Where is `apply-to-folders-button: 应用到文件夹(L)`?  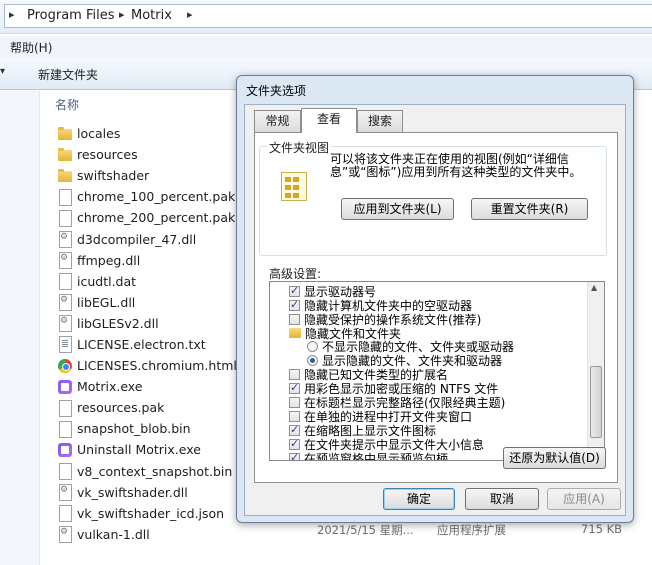 apply-to-folders-button: 应用到文件夹(L) is located at coordinates (397, 209).